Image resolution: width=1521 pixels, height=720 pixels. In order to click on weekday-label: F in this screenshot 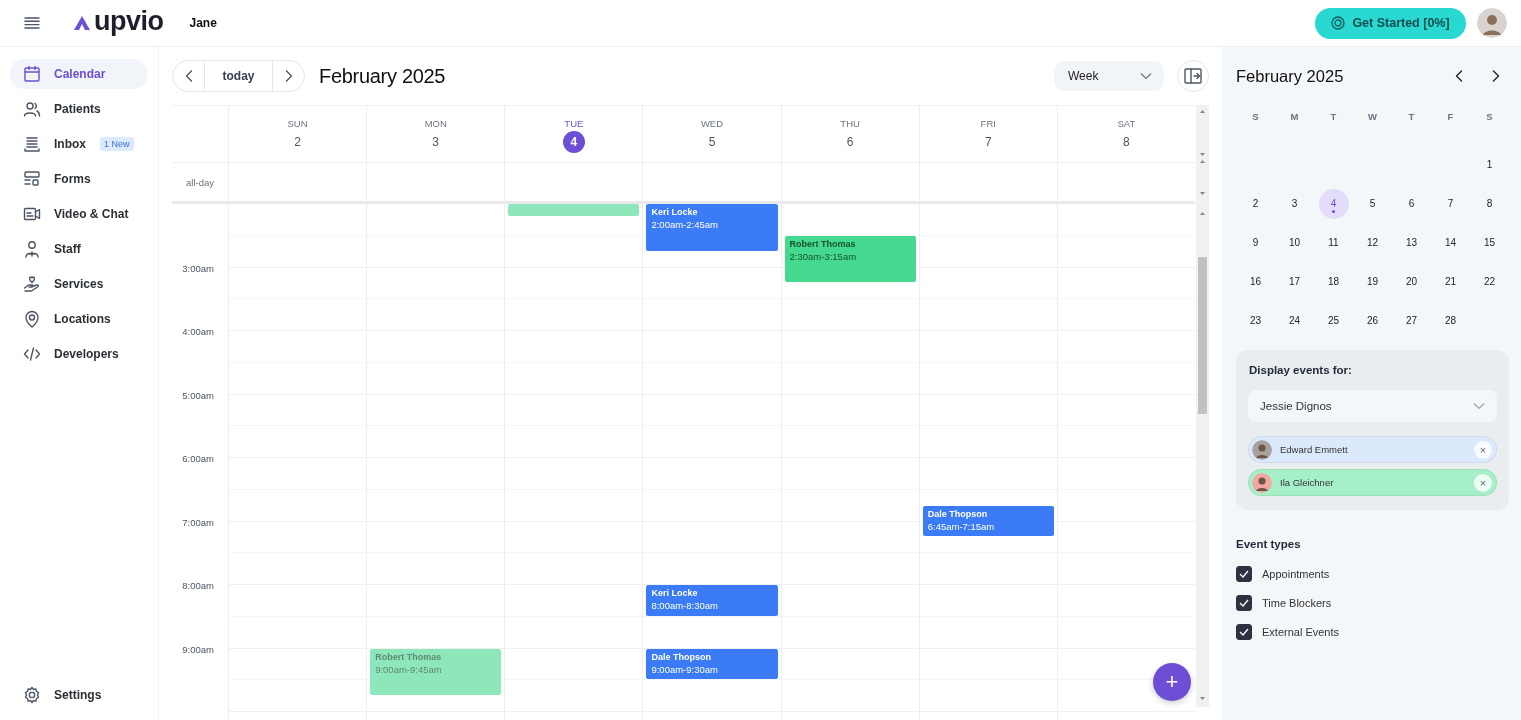, I will do `click(1450, 116)`.